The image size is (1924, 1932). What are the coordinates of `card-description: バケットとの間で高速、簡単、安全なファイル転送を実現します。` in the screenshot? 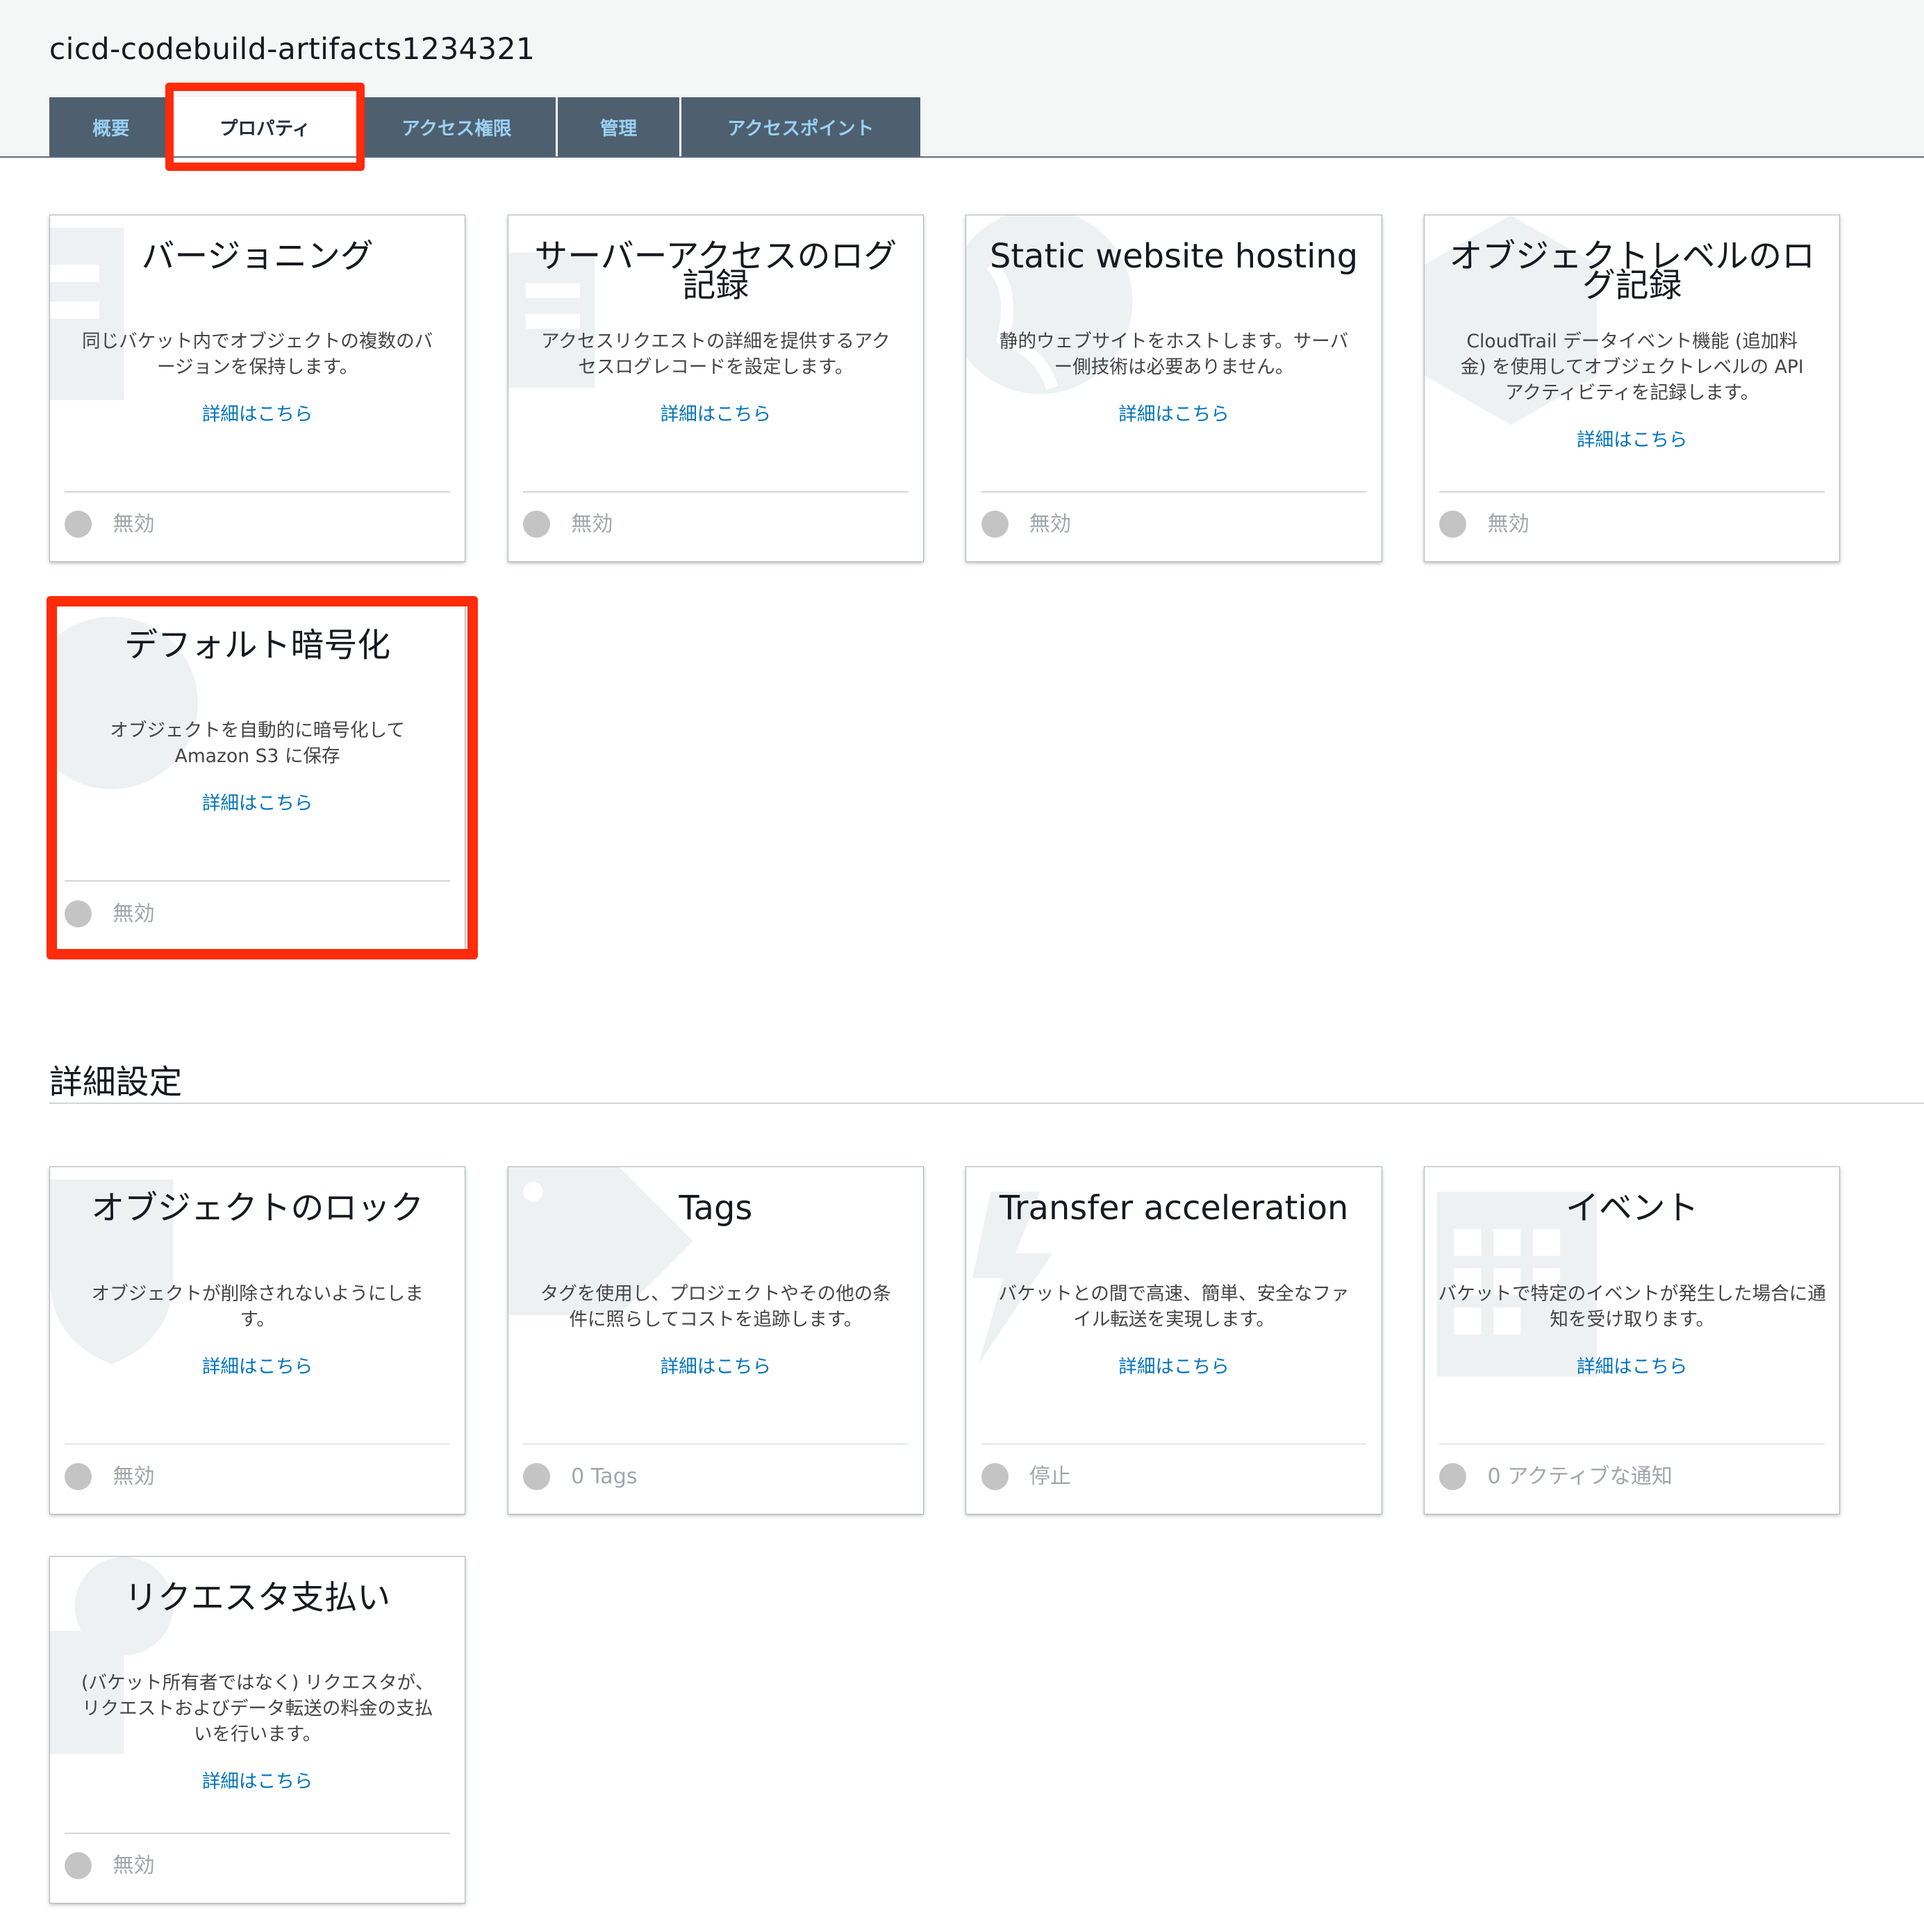 It's located at (1174, 1306).